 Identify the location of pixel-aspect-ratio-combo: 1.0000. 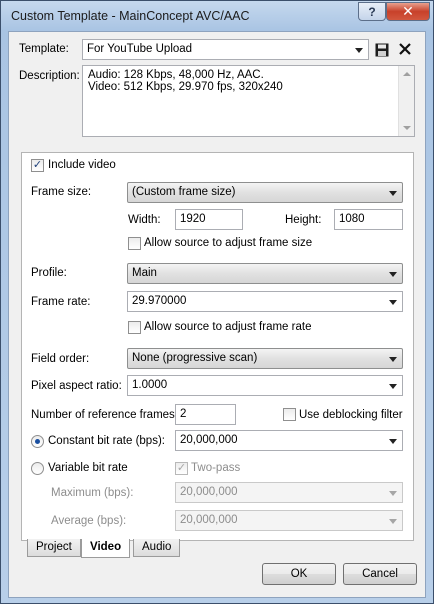
(265, 385).